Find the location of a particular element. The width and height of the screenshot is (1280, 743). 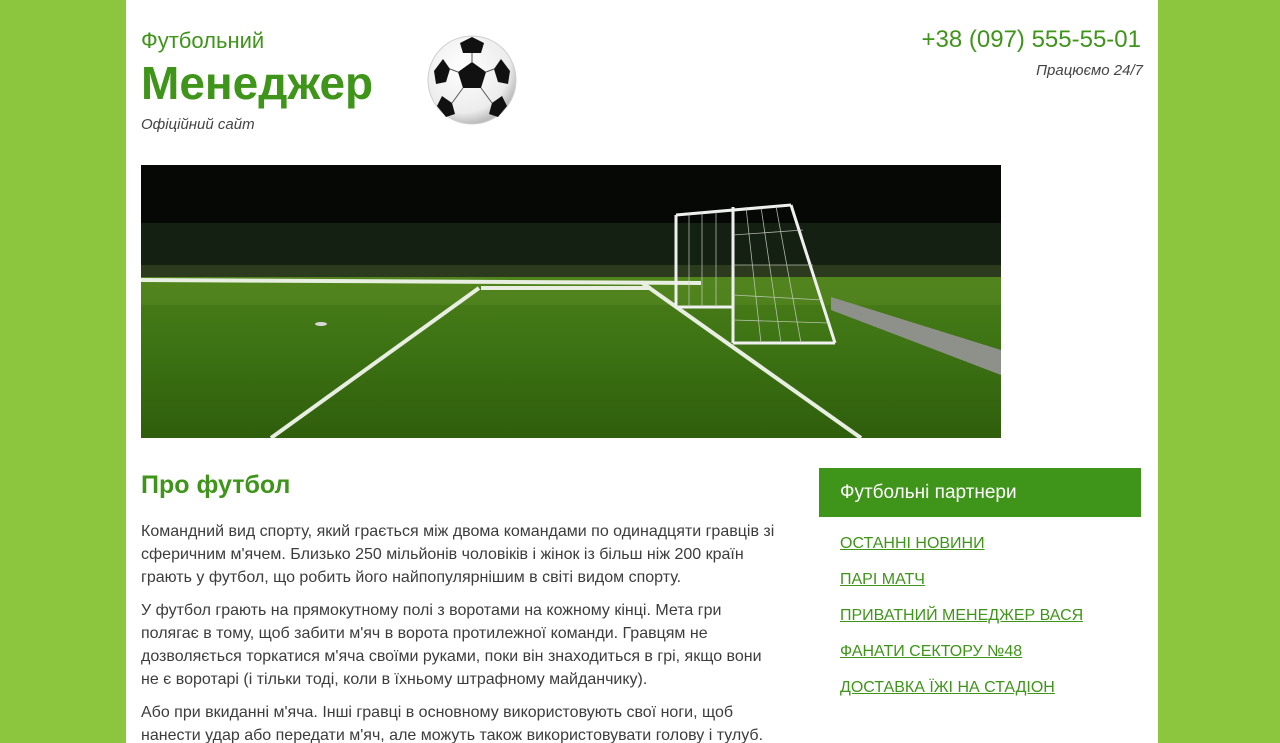

partner-list-item: Останні новини is located at coordinates (990, 553).